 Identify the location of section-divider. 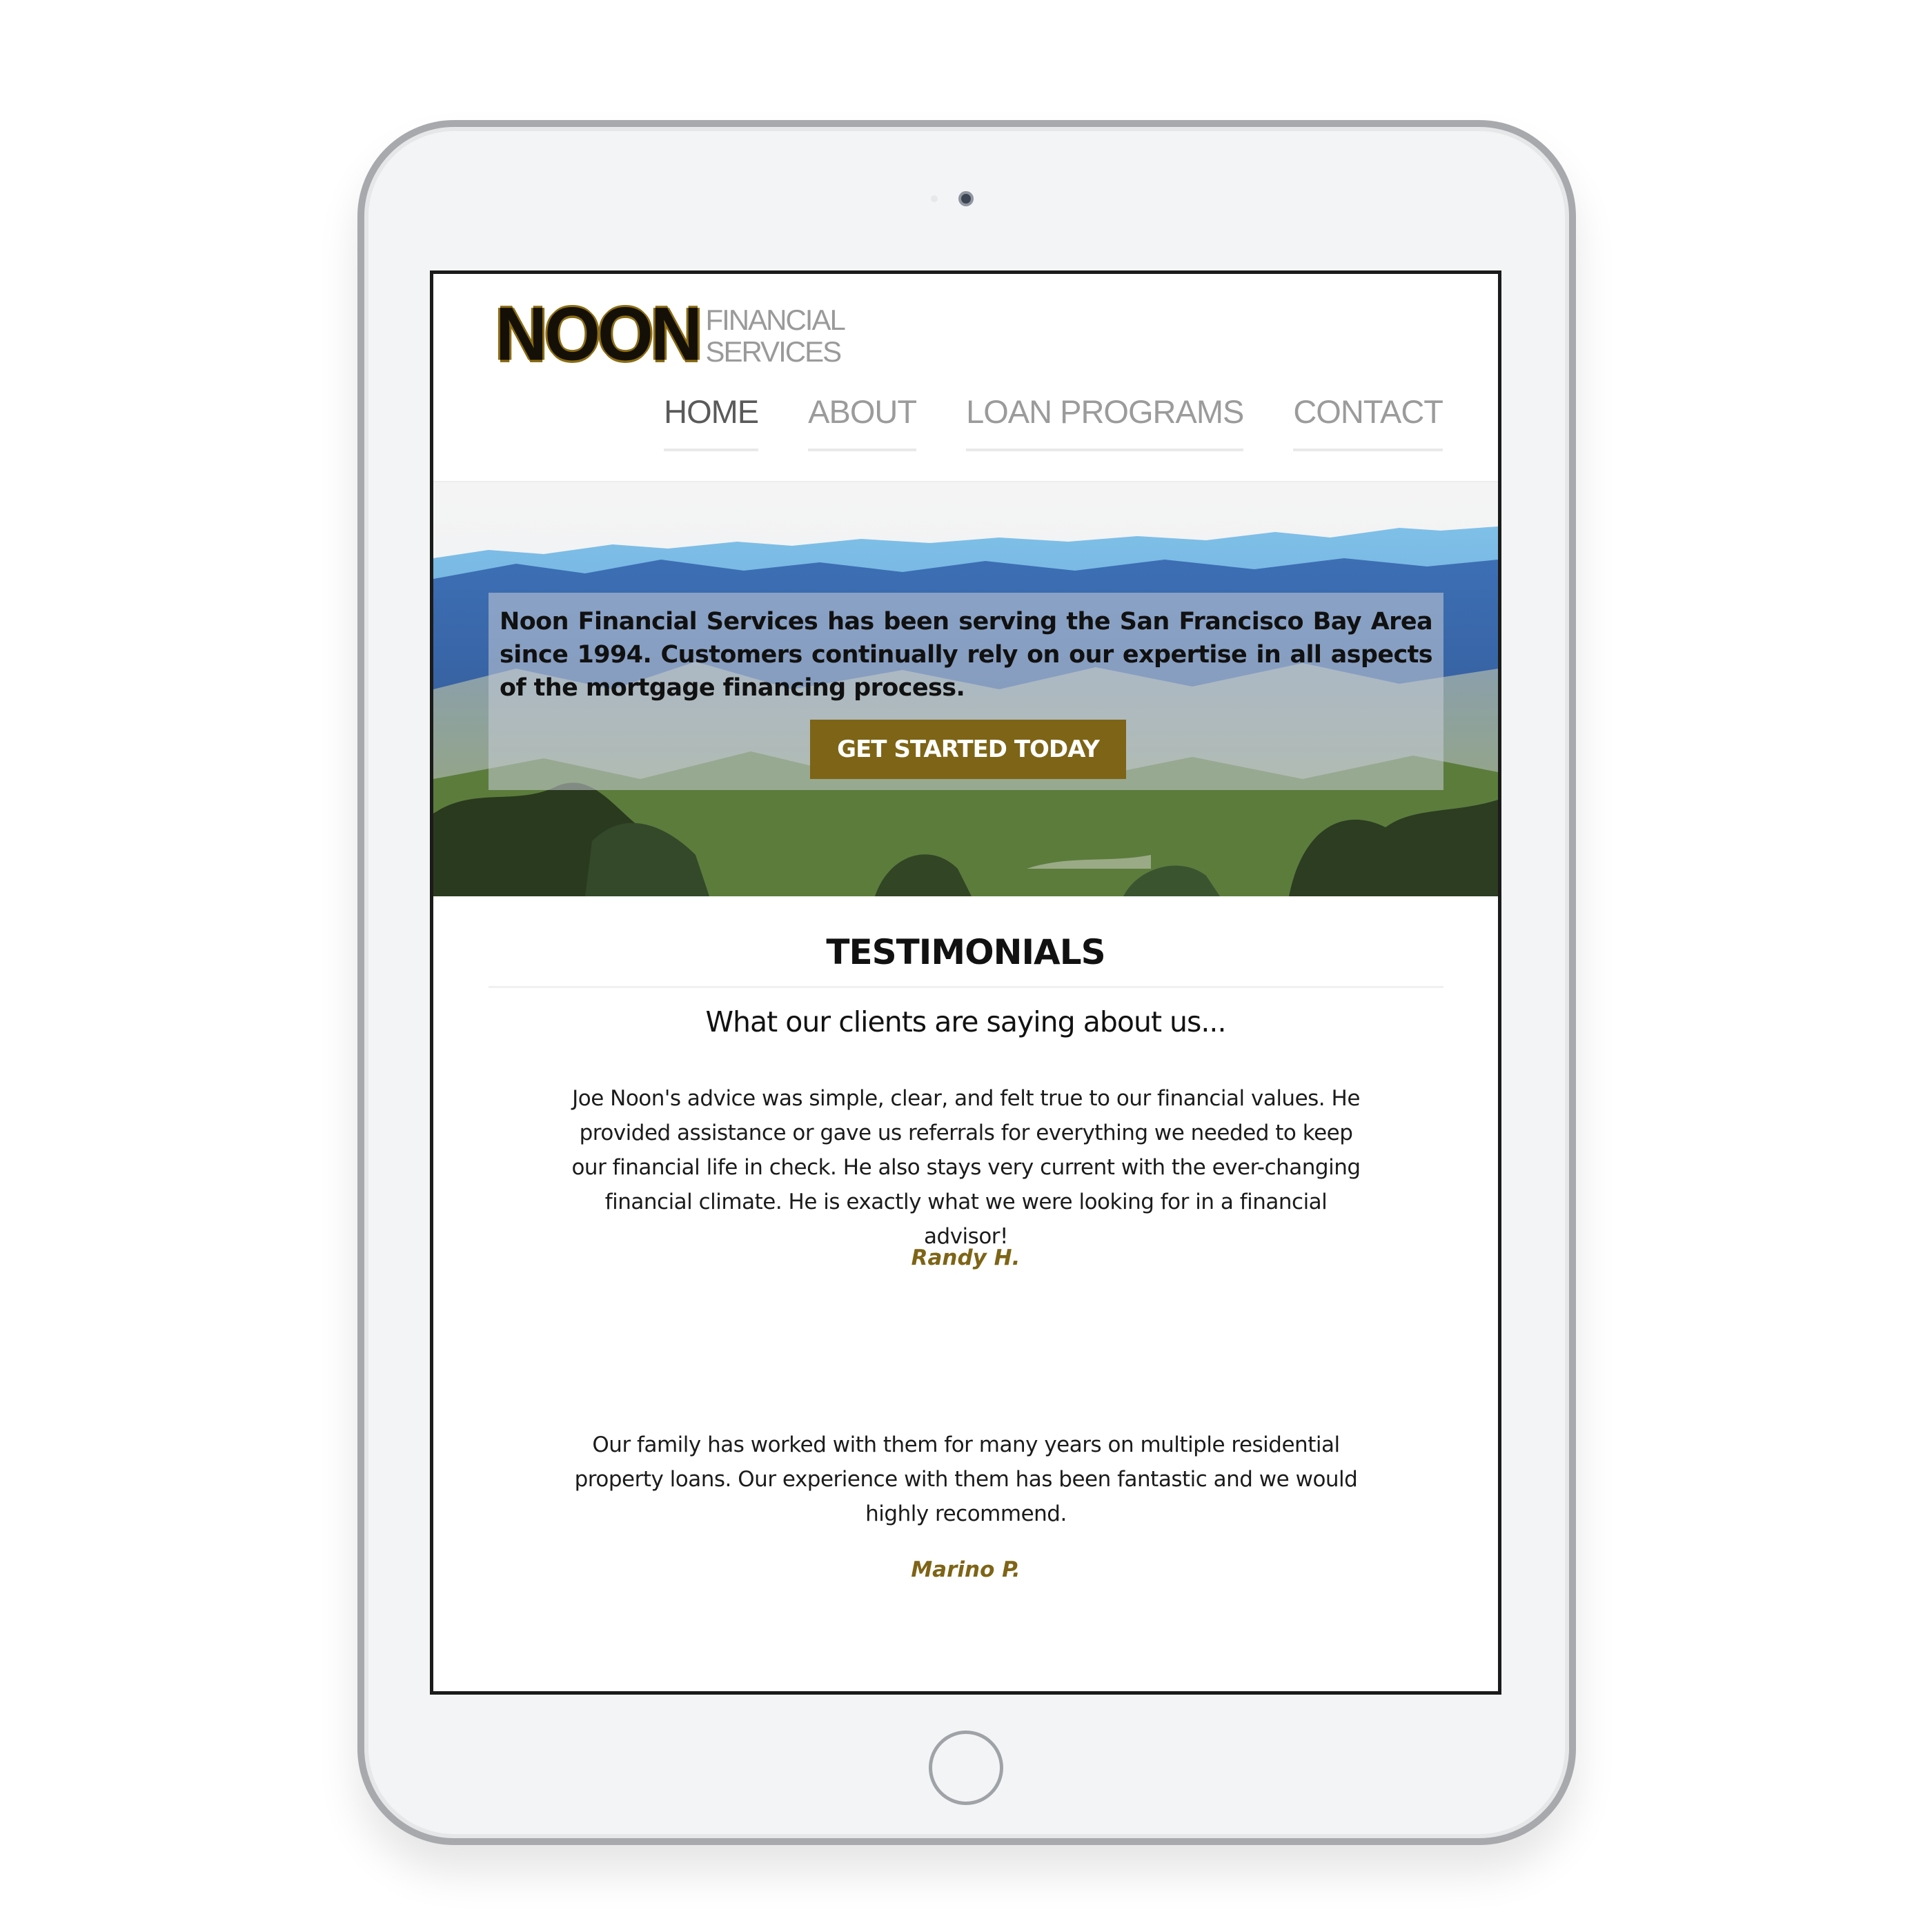
(966, 987).